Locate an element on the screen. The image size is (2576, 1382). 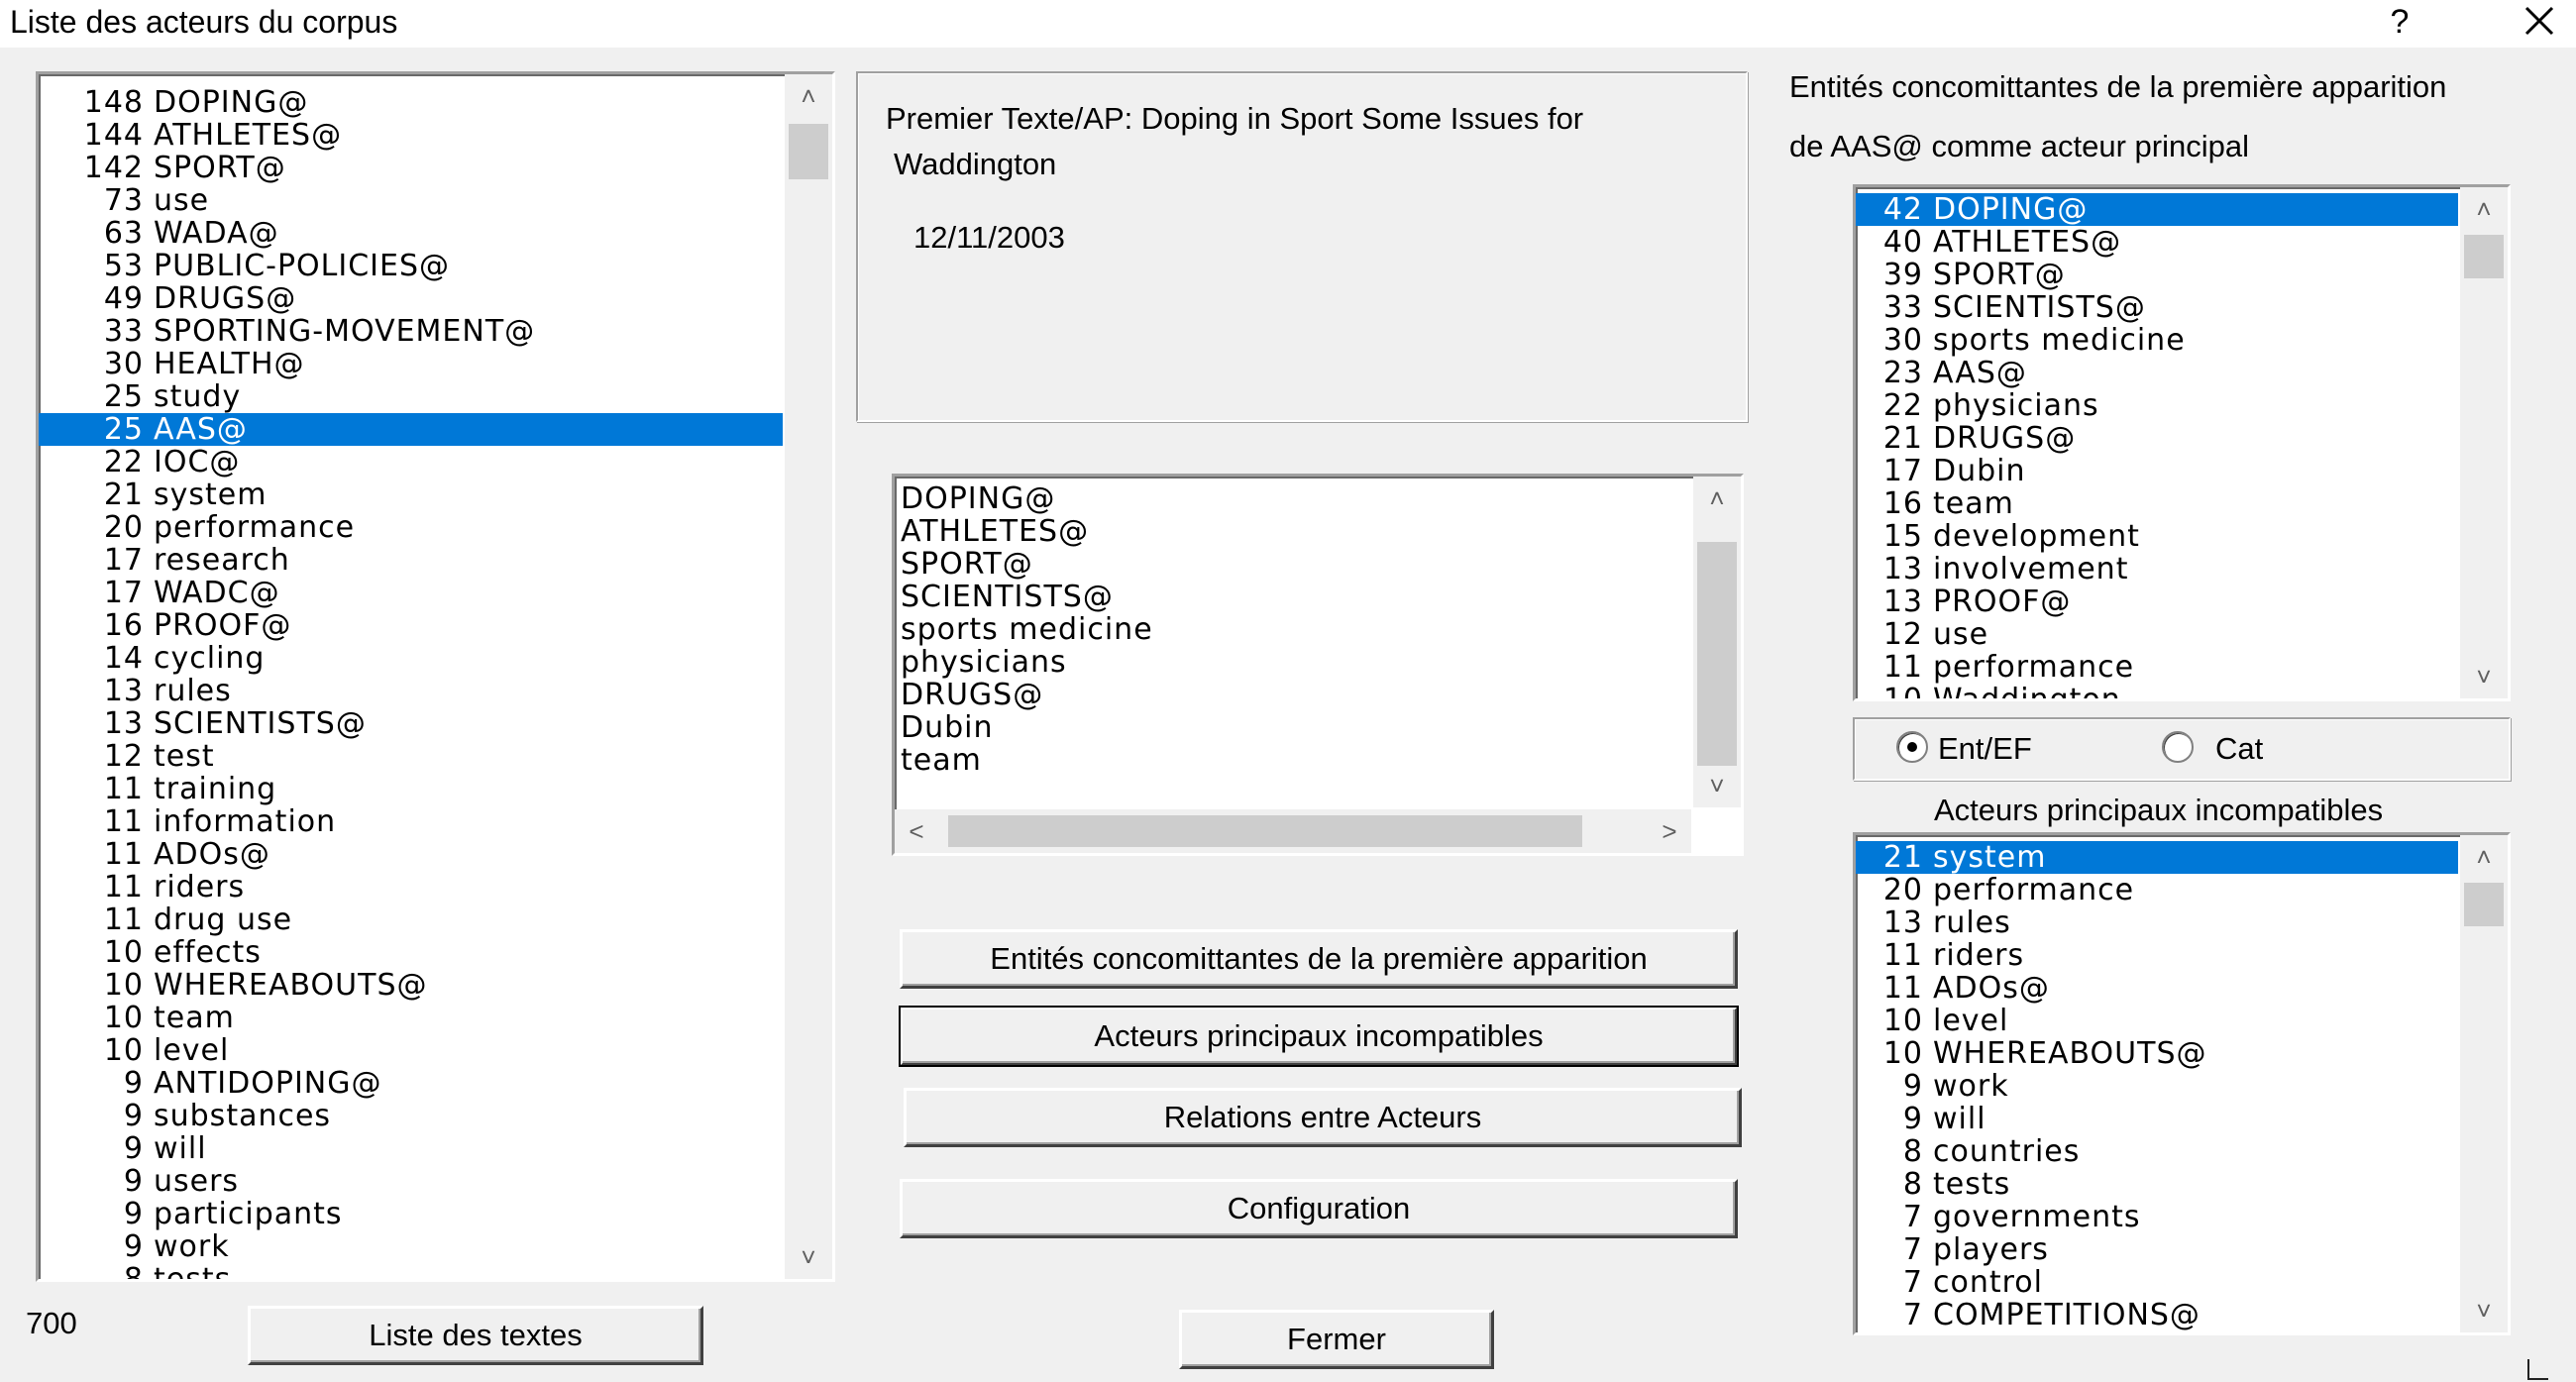
list-item: SPORT@ is located at coordinates (1293, 564).